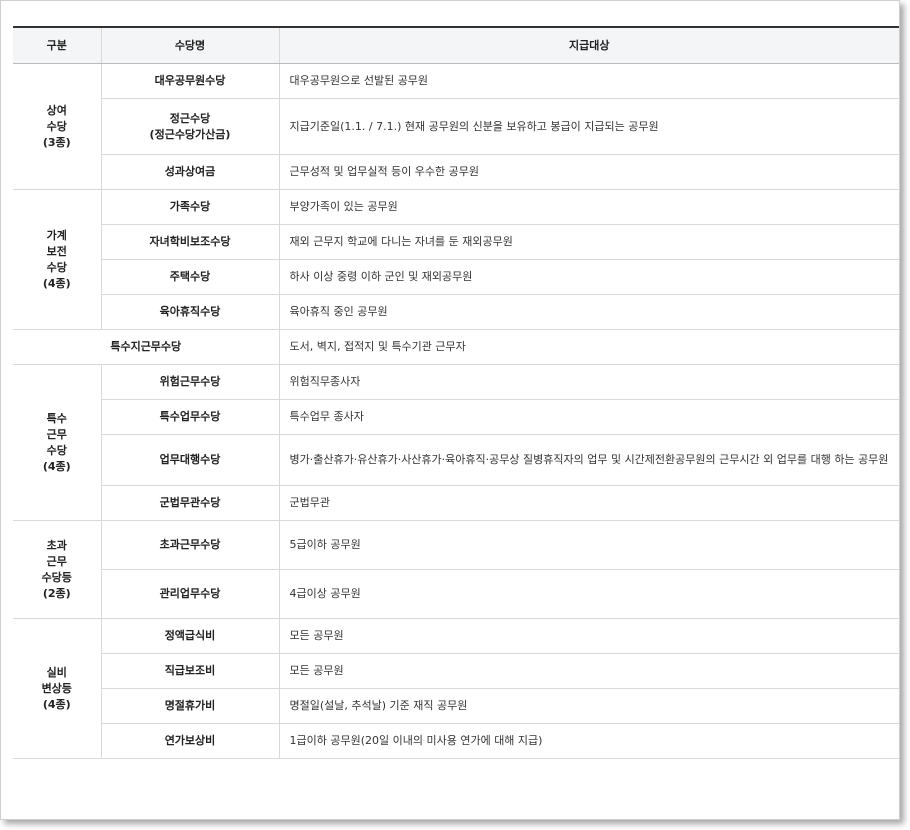 The width and height of the screenshot is (910, 830). I want to click on table-row: 상여 수당 (3종) 대우공무원수당 대우공무원으로 선발된 공무원, so click(456, 126).